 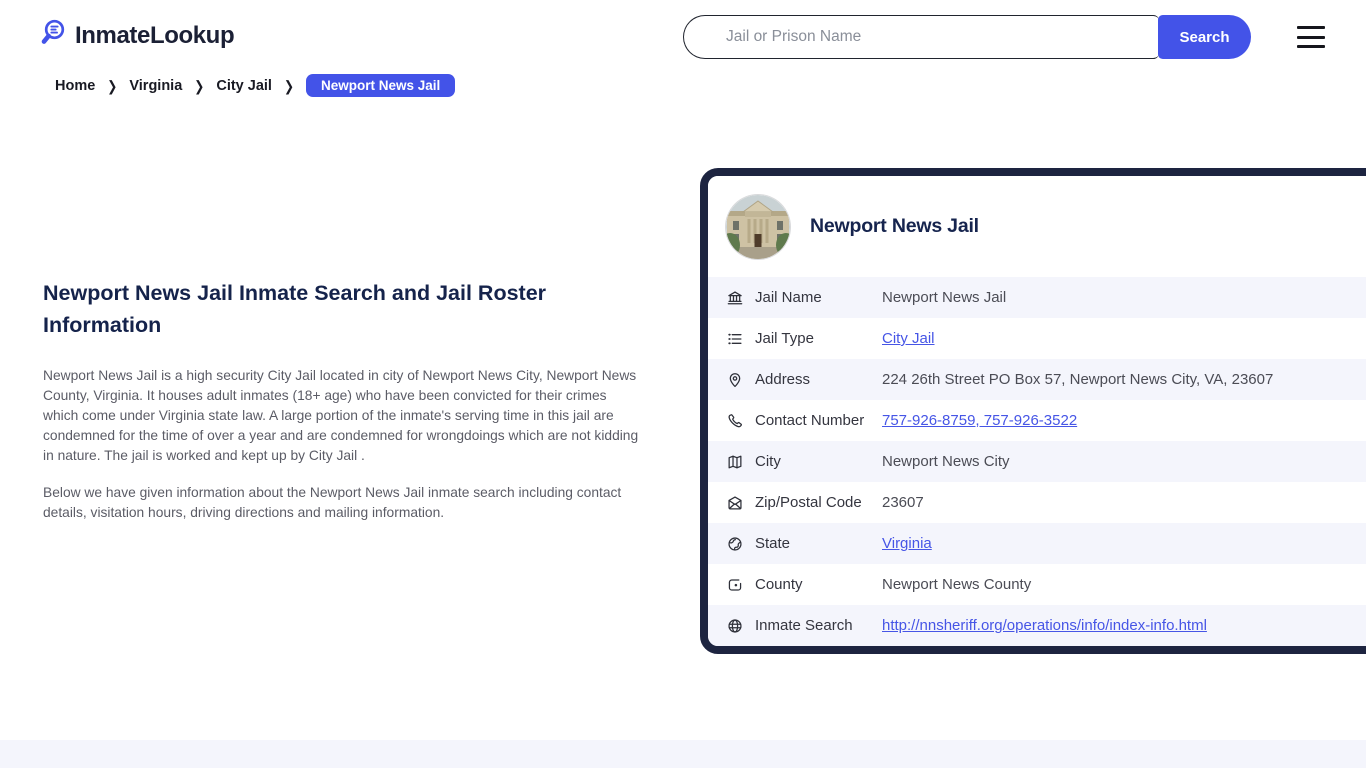 I want to click on map-icon, so click(x=735, y=462).